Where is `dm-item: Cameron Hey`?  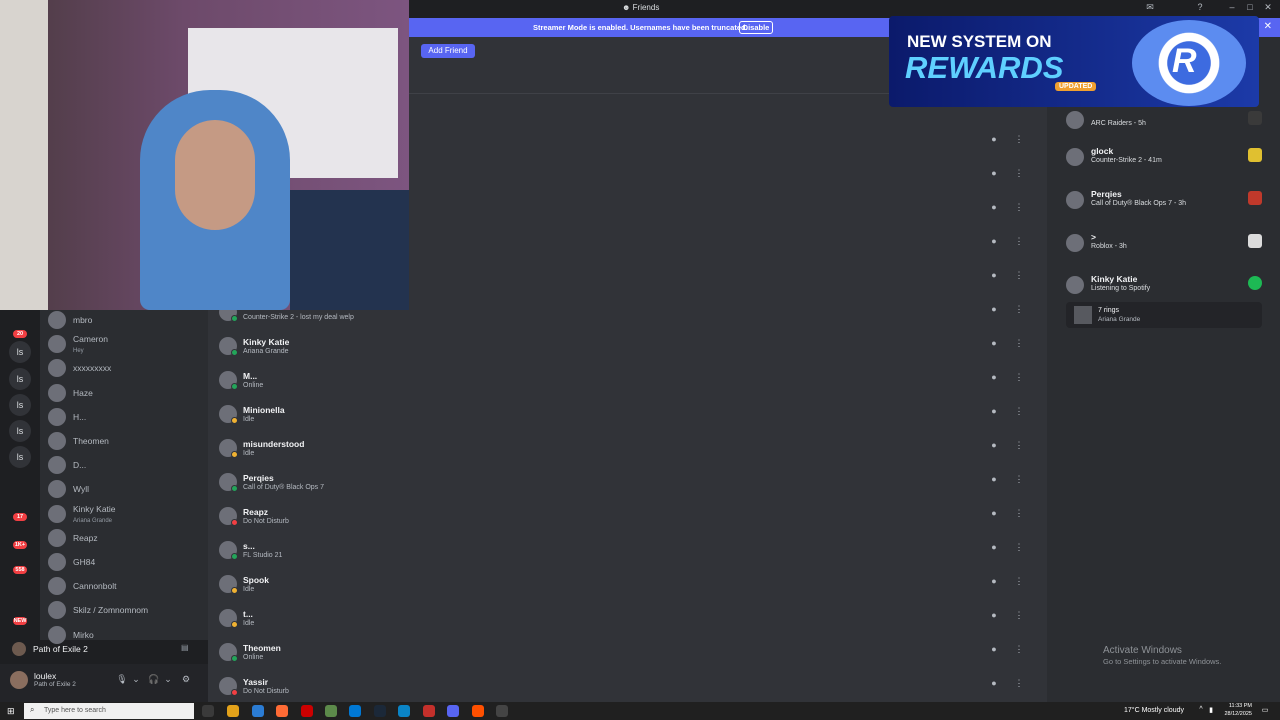 dm-item: Cameron Hey is located at coordinates (125, 344).